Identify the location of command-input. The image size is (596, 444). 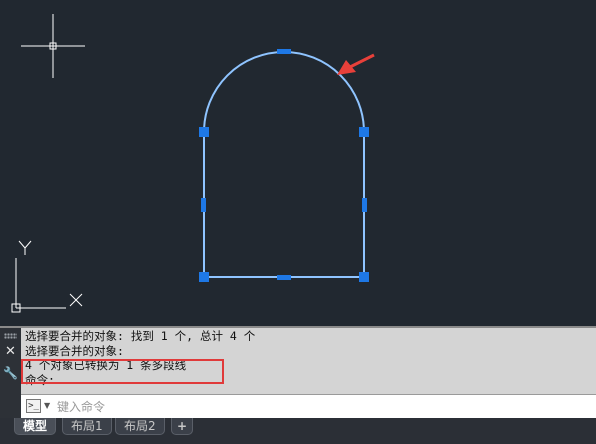
(317, 407).